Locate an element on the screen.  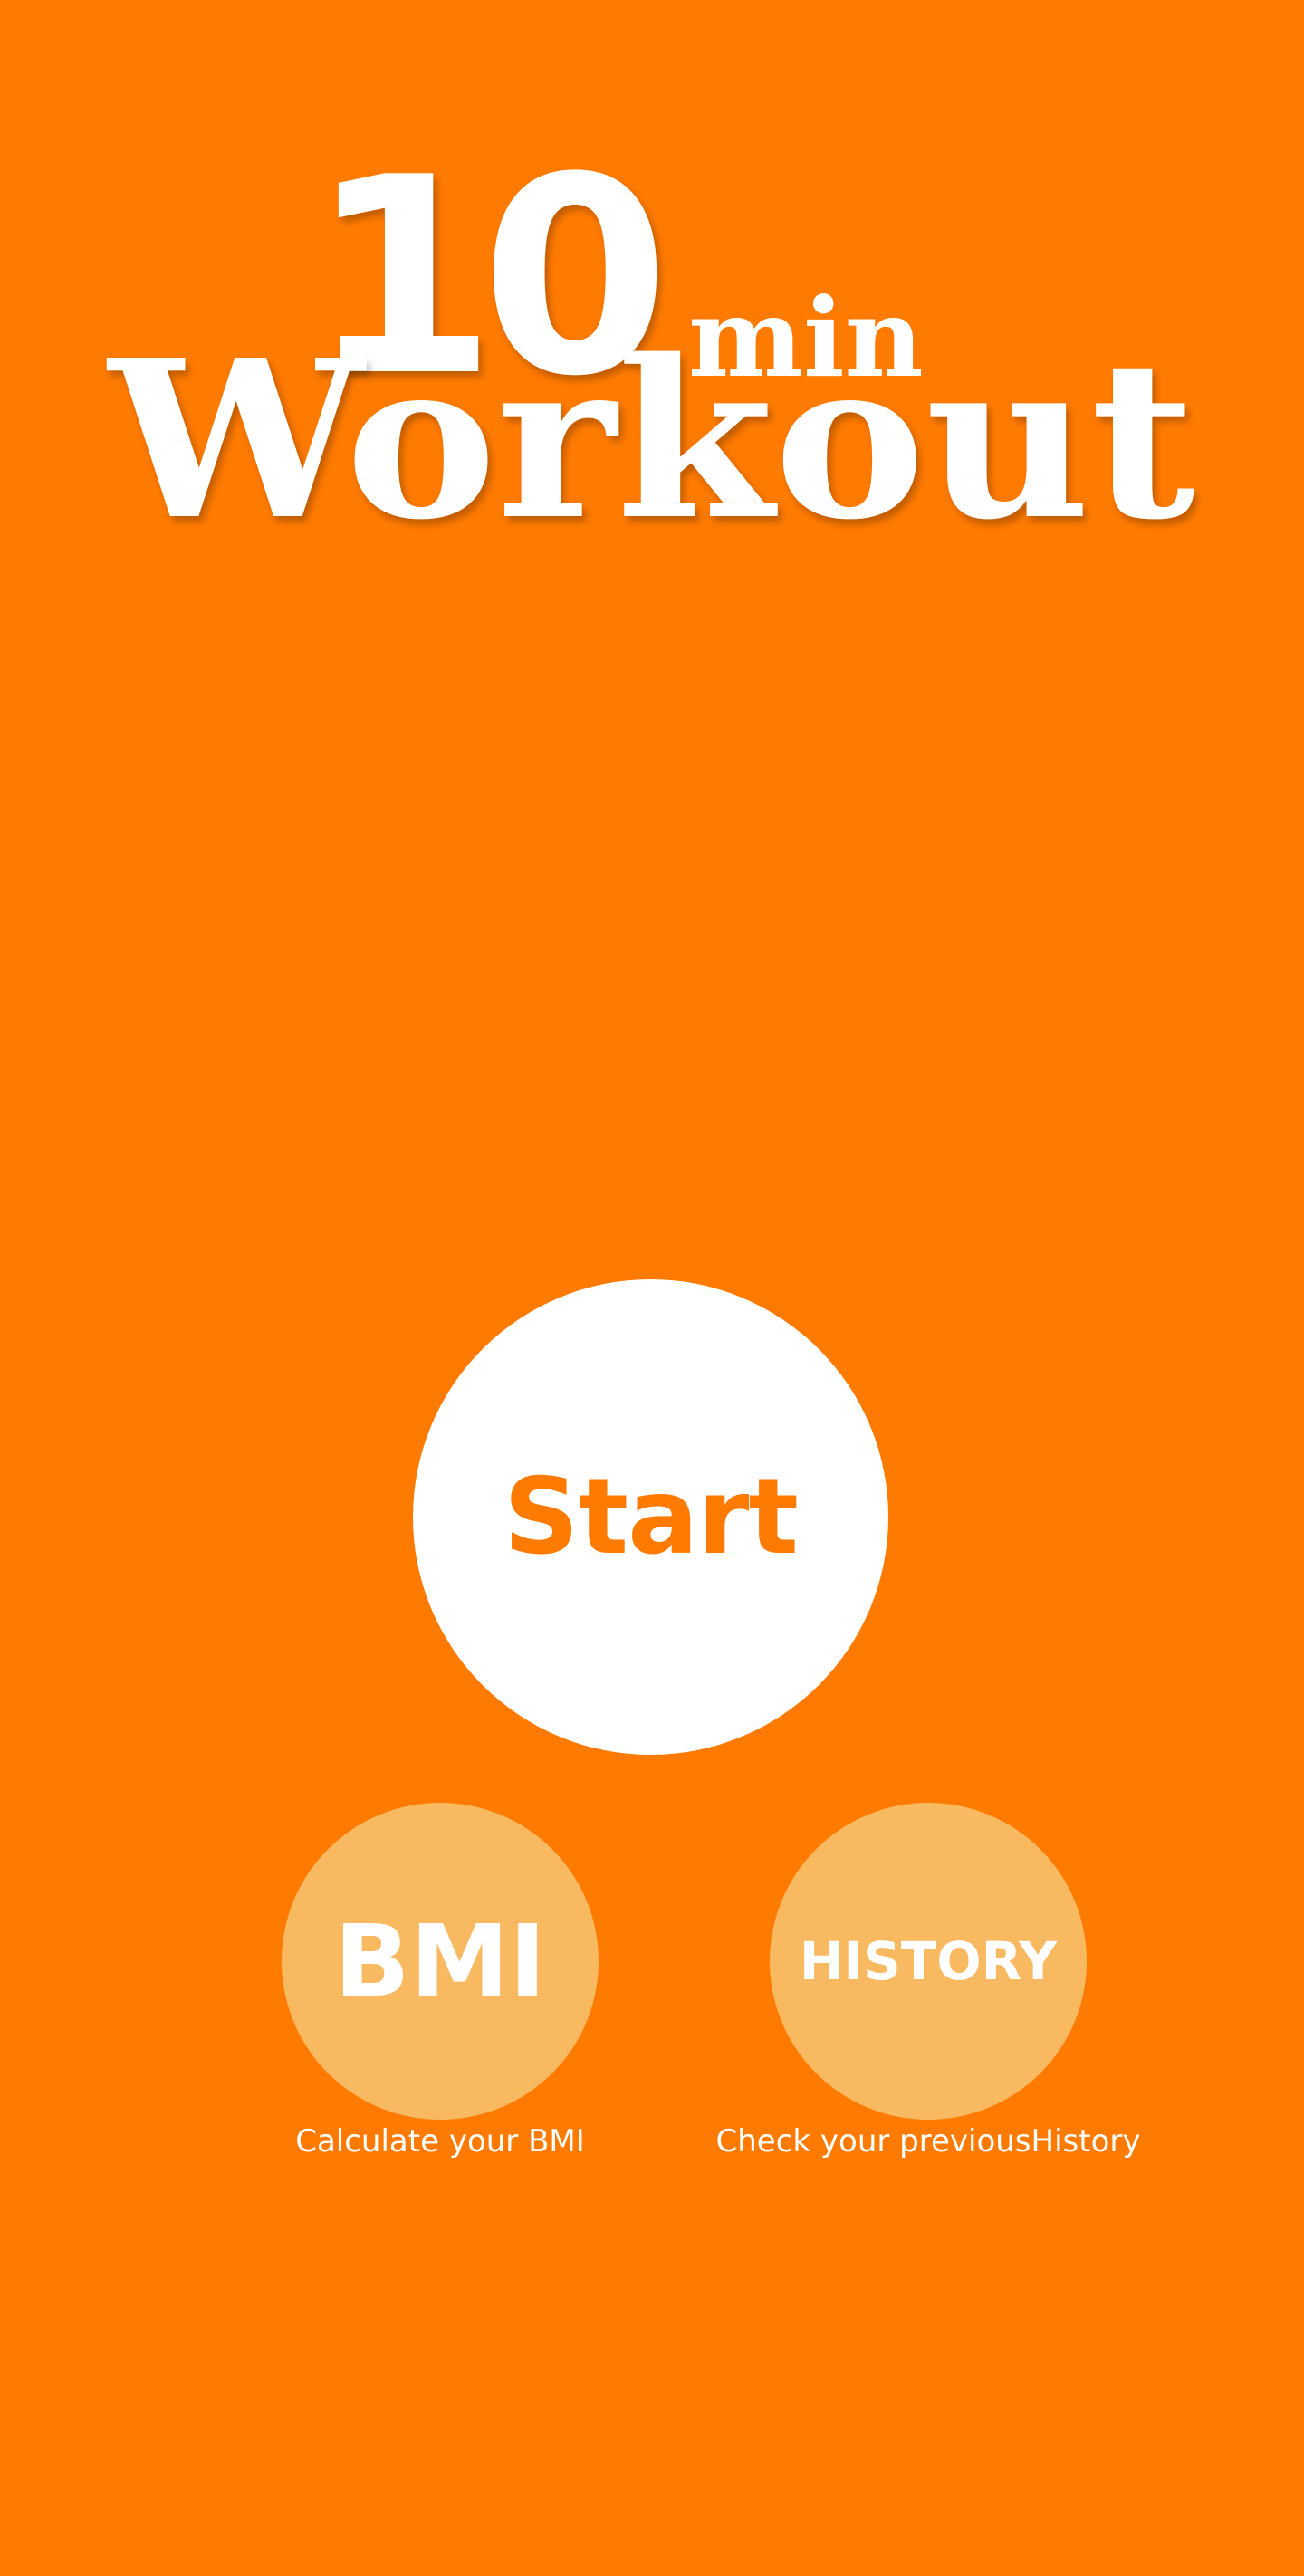
history-button-label: HISTORY is located at coordinates (928, 1961).